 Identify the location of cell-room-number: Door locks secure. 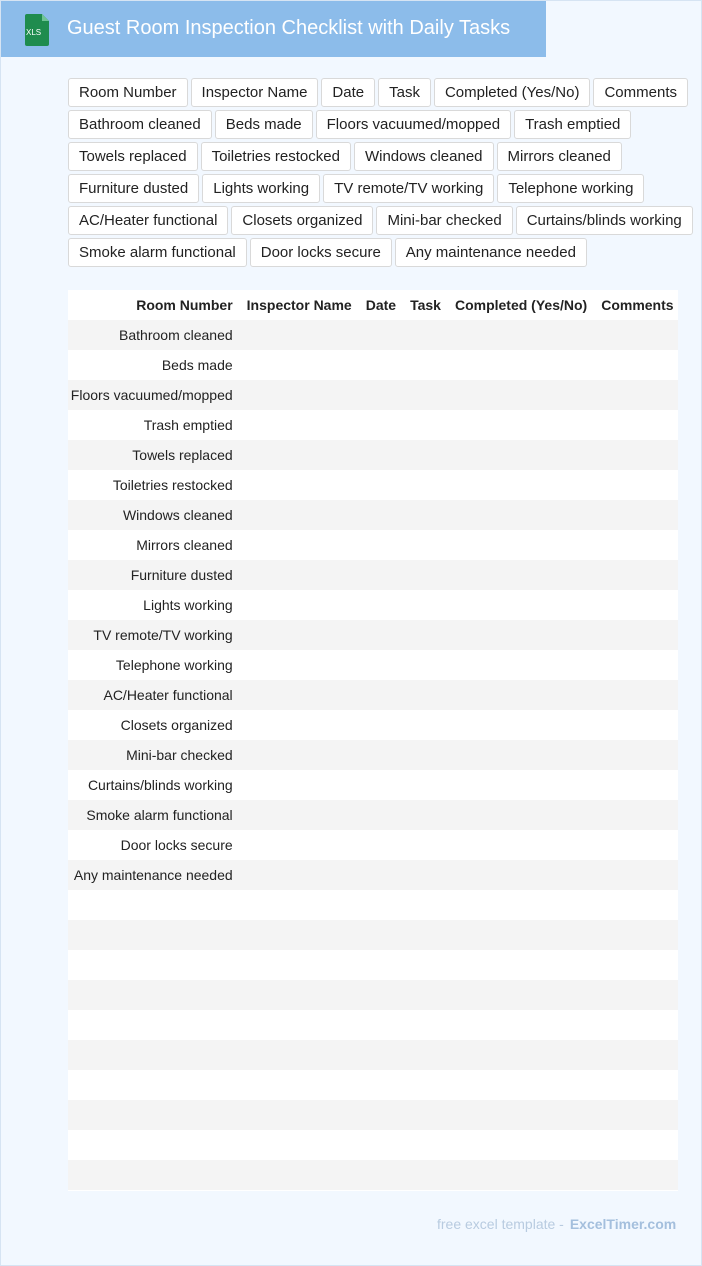
(154, 845).